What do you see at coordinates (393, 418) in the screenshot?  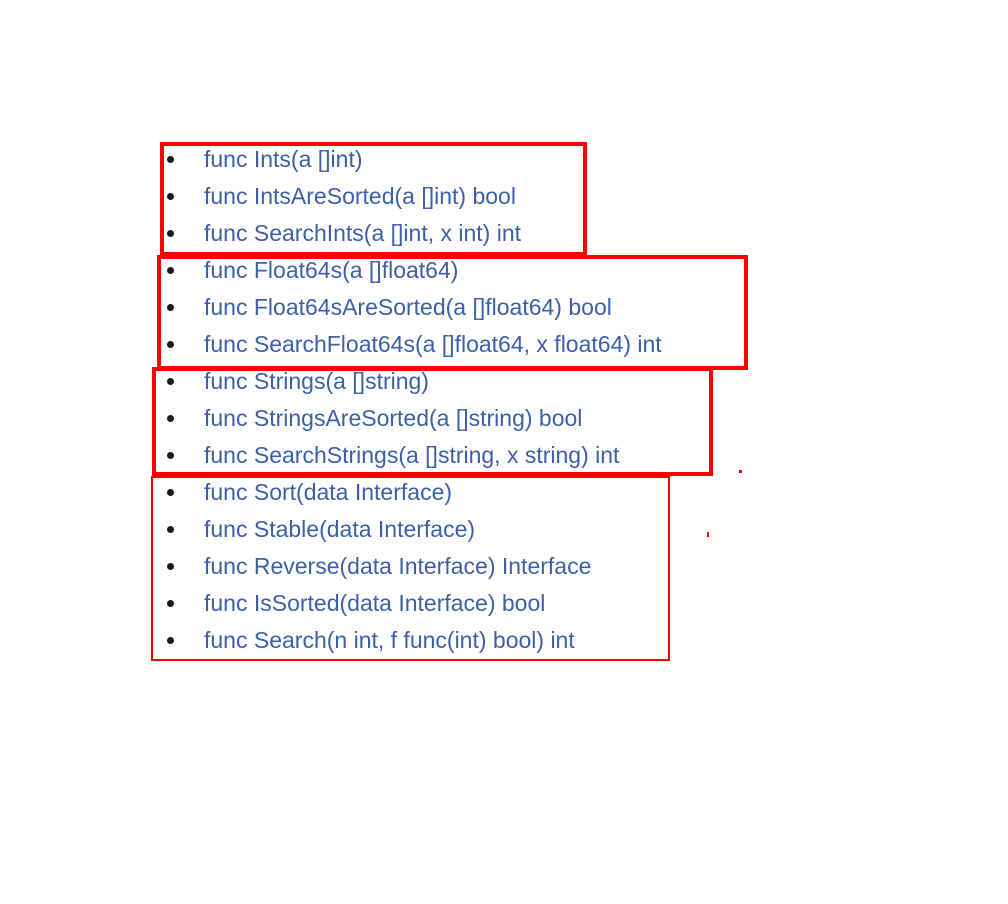 I see `func-link-strings-are-sorted: func StringsAreSorted(a []string) bool` at bounding box center [393, 418].